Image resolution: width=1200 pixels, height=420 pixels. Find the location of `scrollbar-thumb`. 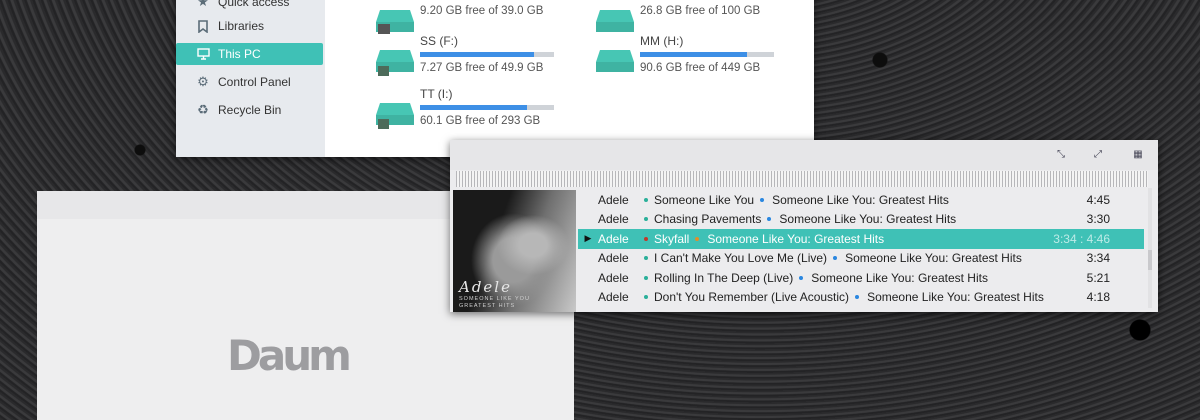

scrollbar-thumb is located at coordinates (1150, 260).